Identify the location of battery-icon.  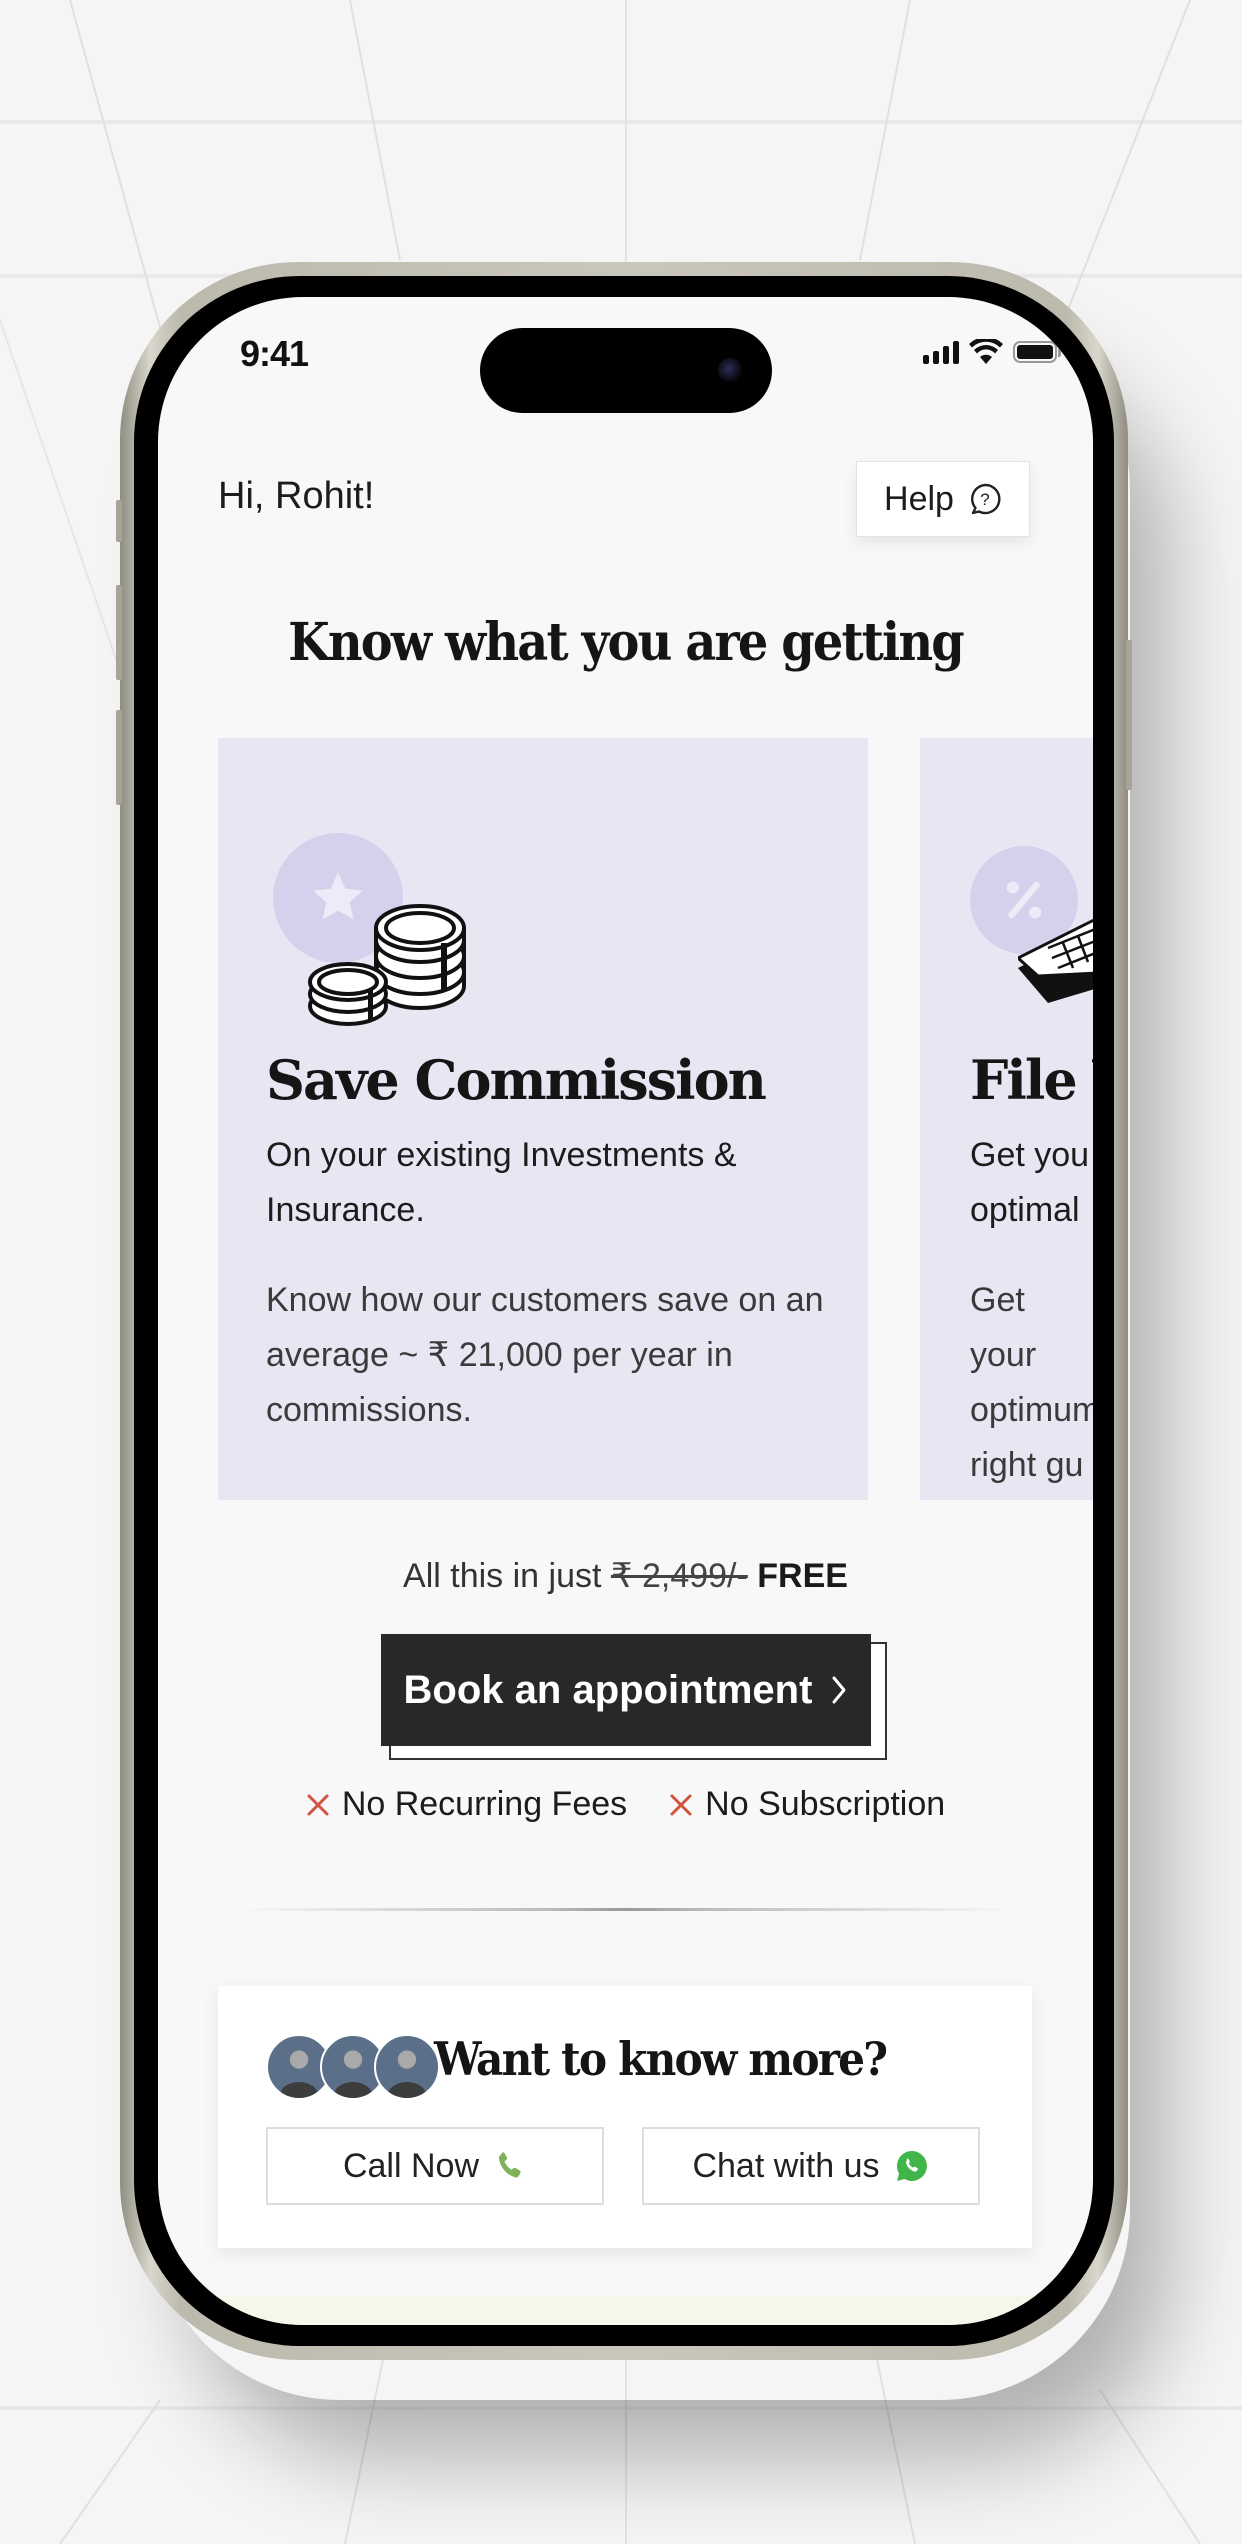
(1037, 352).